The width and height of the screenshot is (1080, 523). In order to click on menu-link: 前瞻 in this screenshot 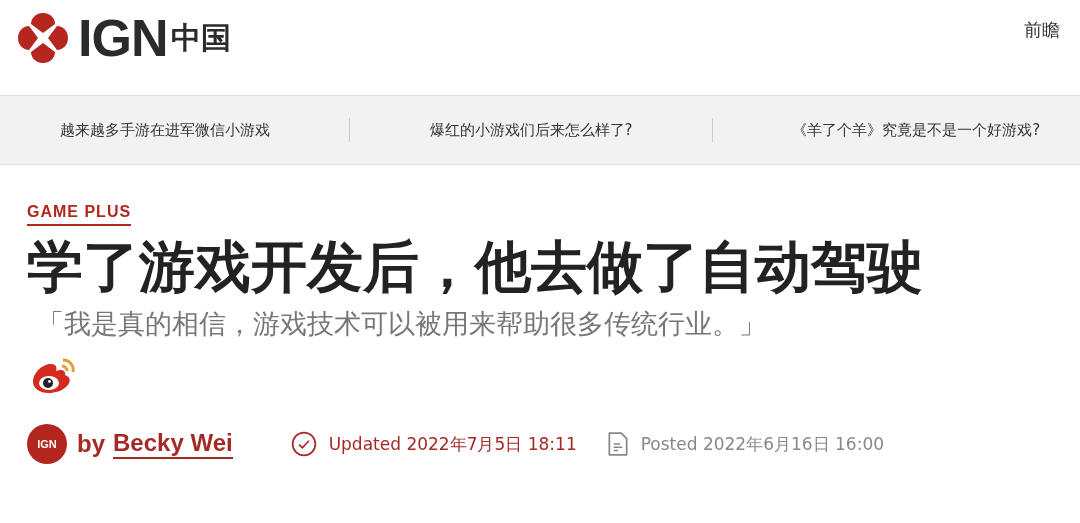, I will do `click(1042, 30)`.